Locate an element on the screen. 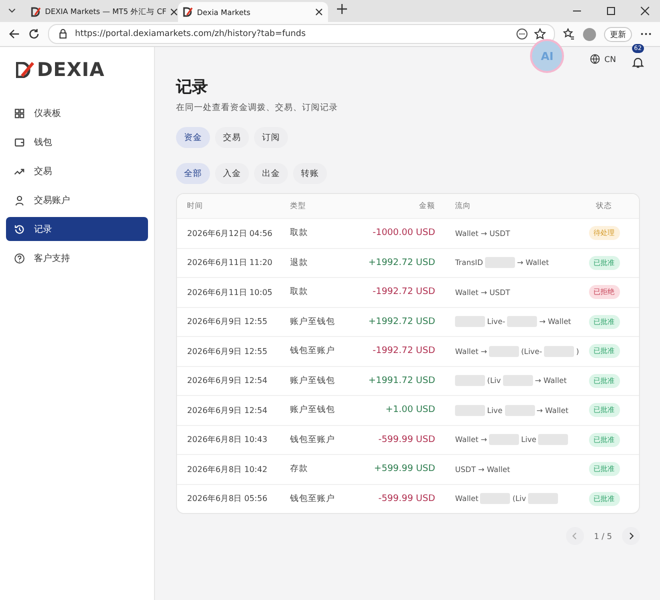 The width and height of the screenshot is (660, 600). address-bar: https://portal.dexiamarkets.com/zh/history?tab=funds is located at coordinates (301, 34).